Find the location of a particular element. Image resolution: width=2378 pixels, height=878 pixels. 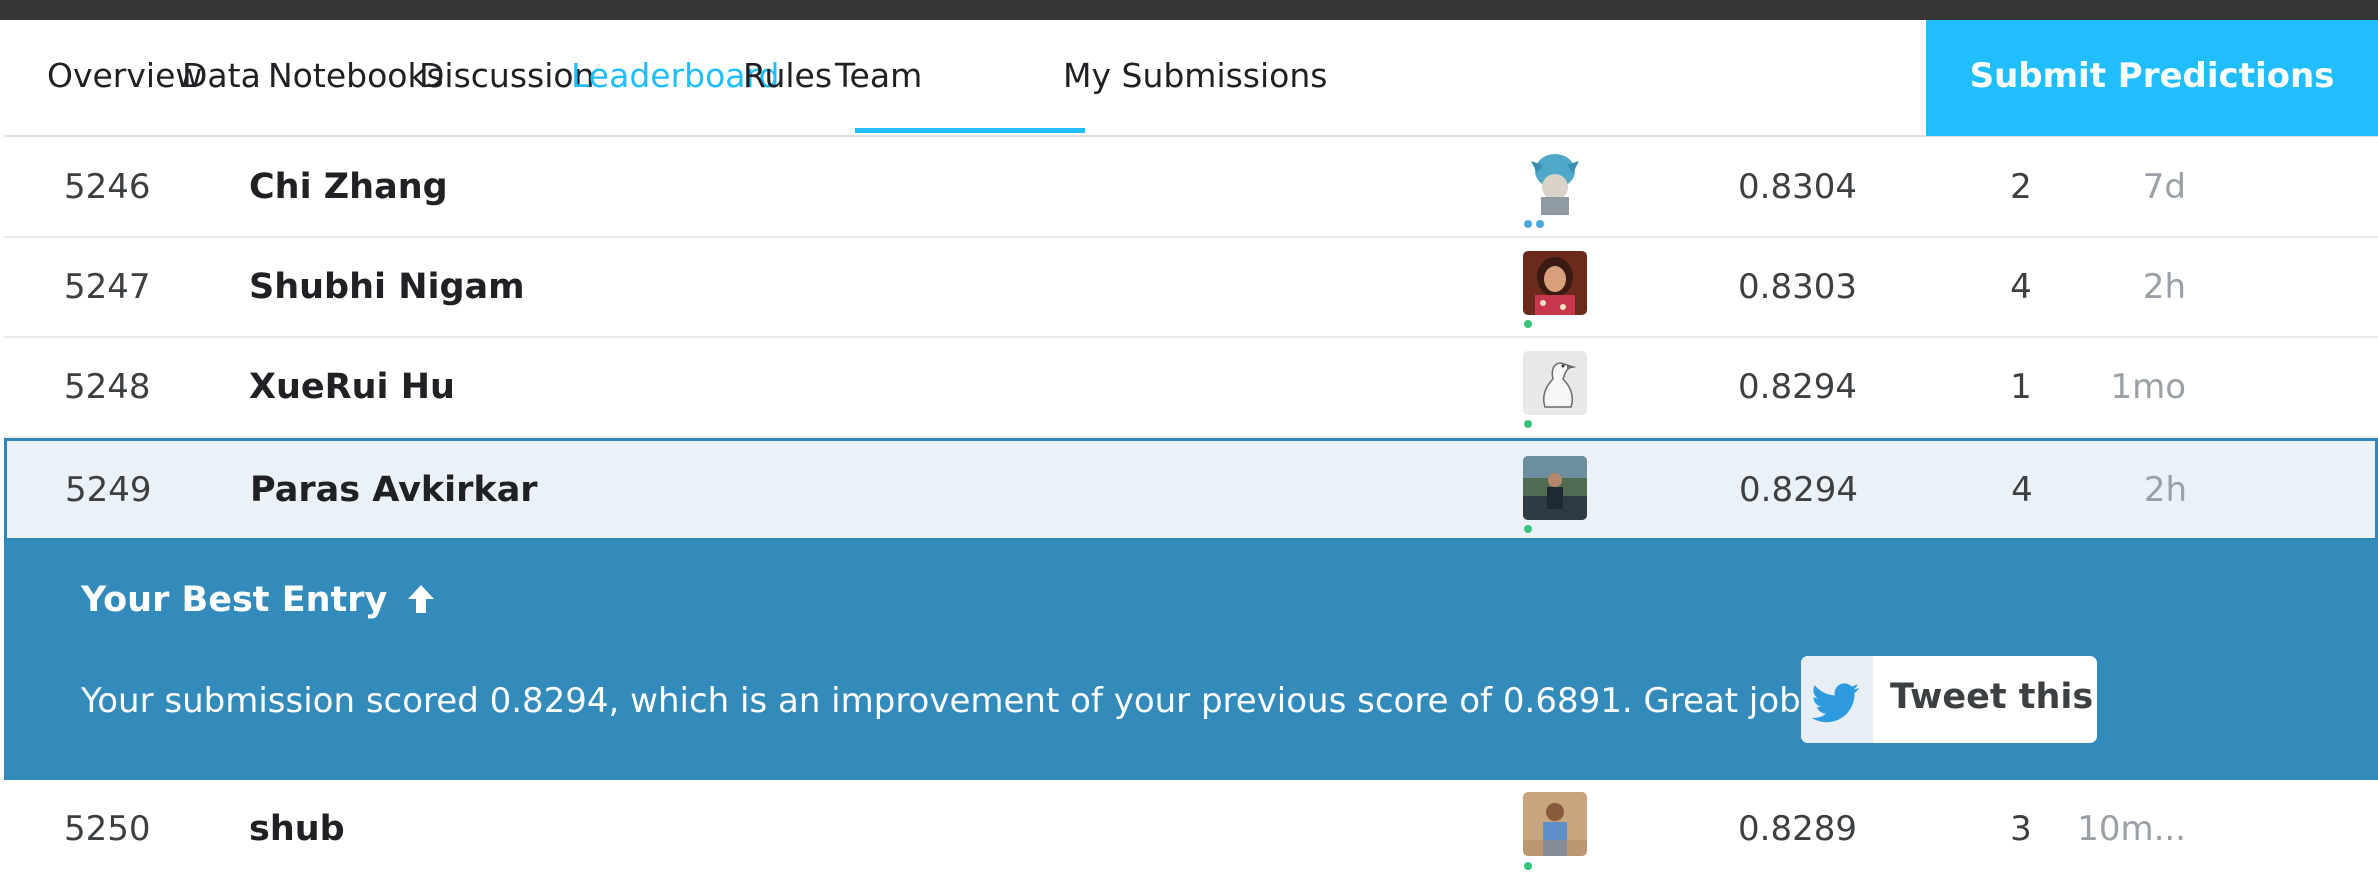

tab-team: Team is located at coordinates (878, 78).